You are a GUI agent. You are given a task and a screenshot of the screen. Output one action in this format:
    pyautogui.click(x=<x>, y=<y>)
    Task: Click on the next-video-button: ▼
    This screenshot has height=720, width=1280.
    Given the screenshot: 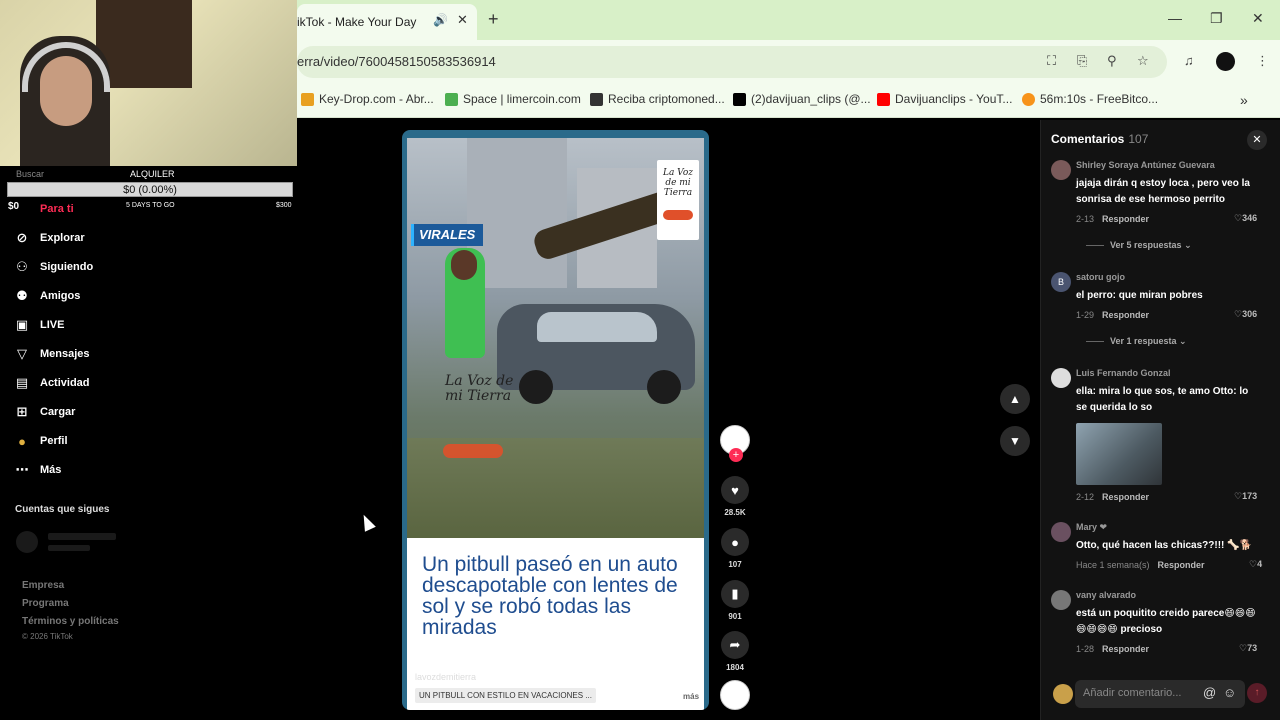 What is the action you would take?
    pyautogui.click(x=1015, y=441)
    